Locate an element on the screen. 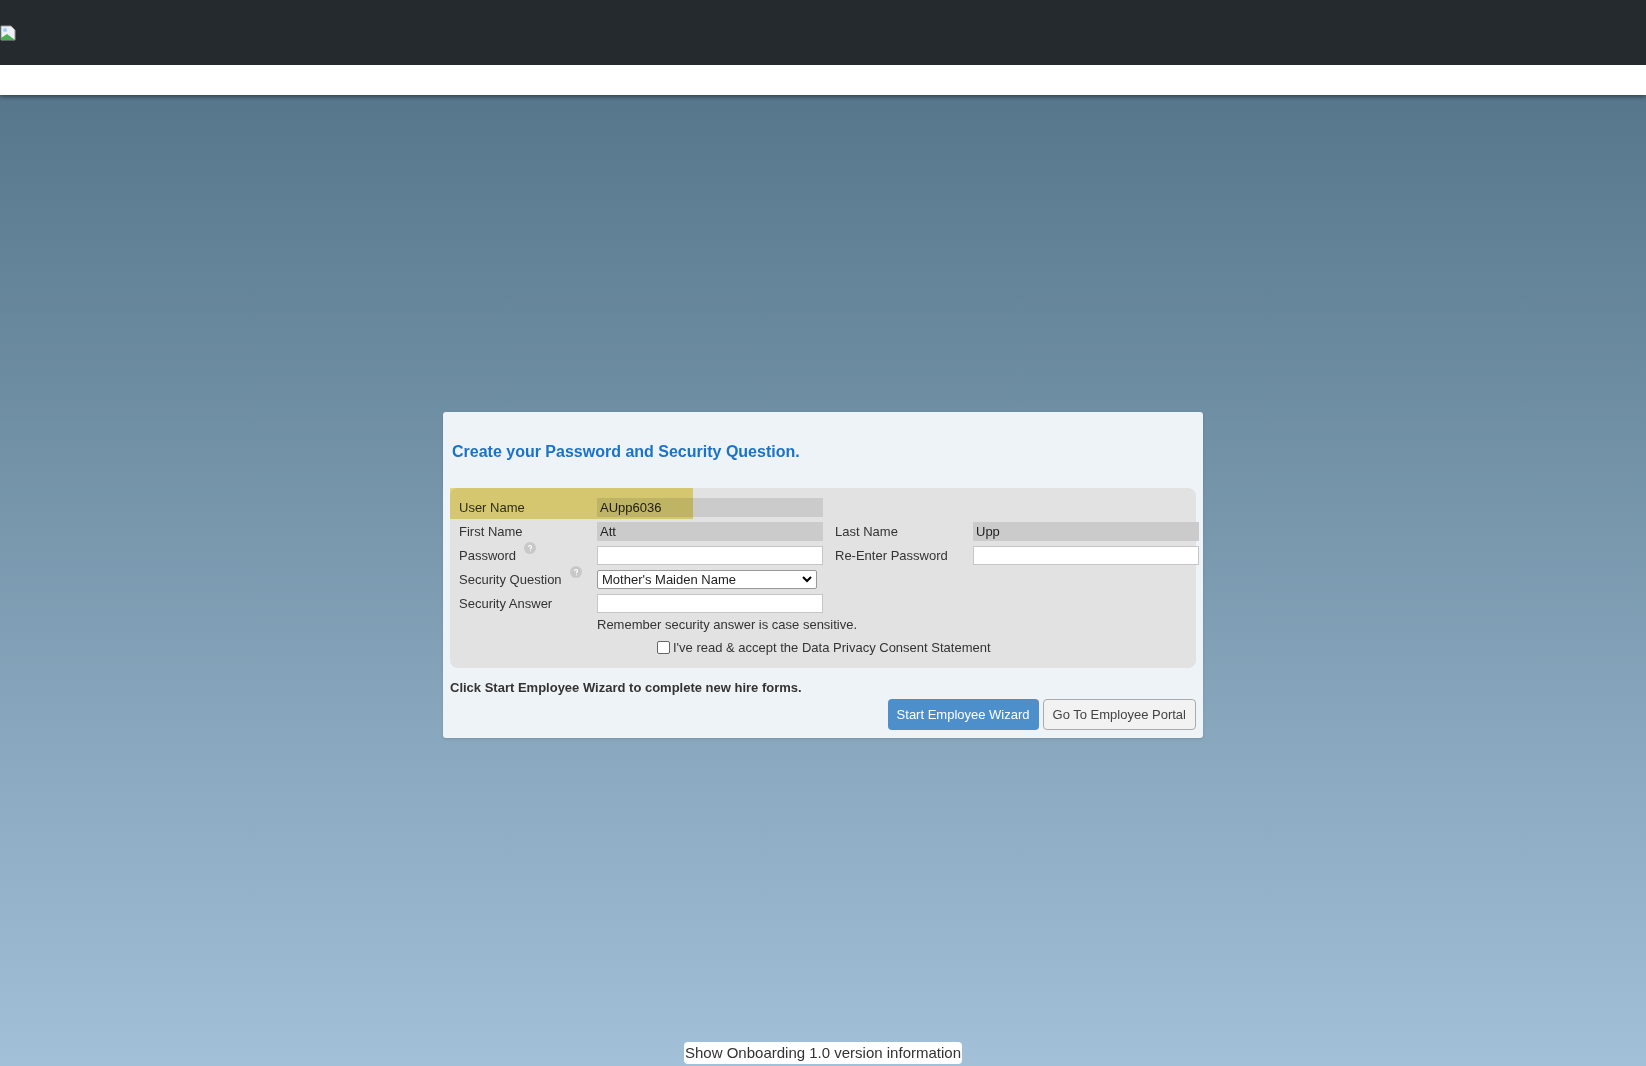  version-info-link: Show Onboarding 1.0 version information is located at coordinates (823, 1052).